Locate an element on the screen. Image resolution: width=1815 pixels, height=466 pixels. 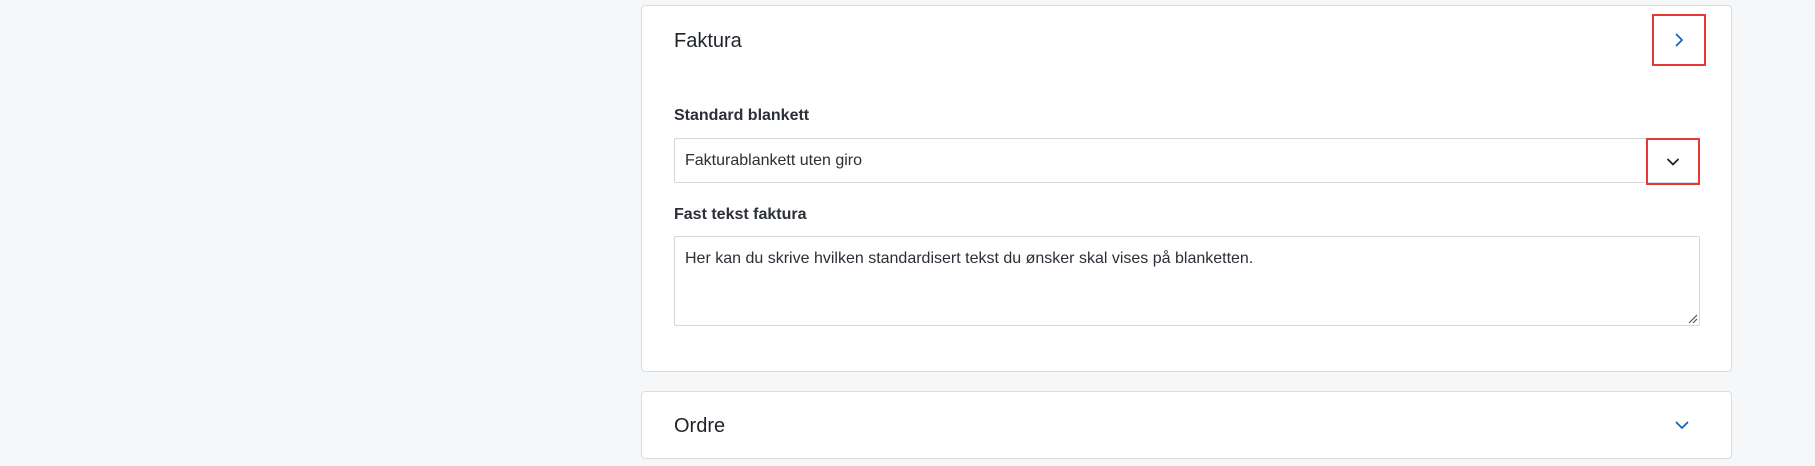
ordre-toggle-button is located at coordinates (1682, 425).